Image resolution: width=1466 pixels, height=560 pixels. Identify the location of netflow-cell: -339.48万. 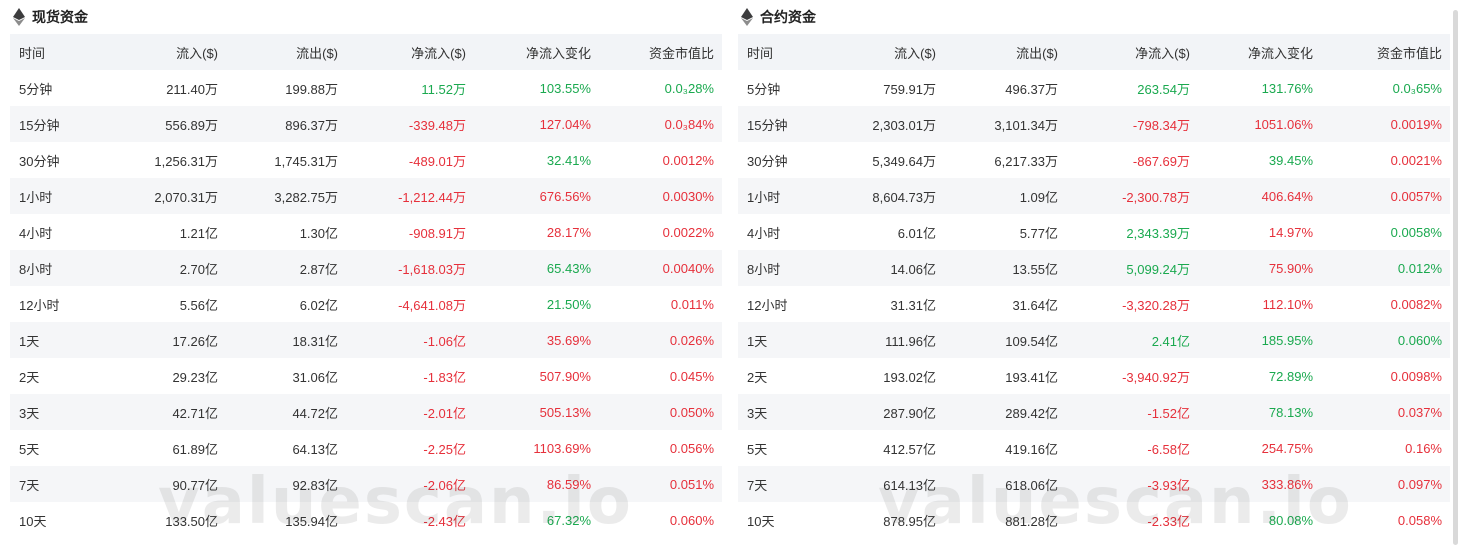
(437, 125).